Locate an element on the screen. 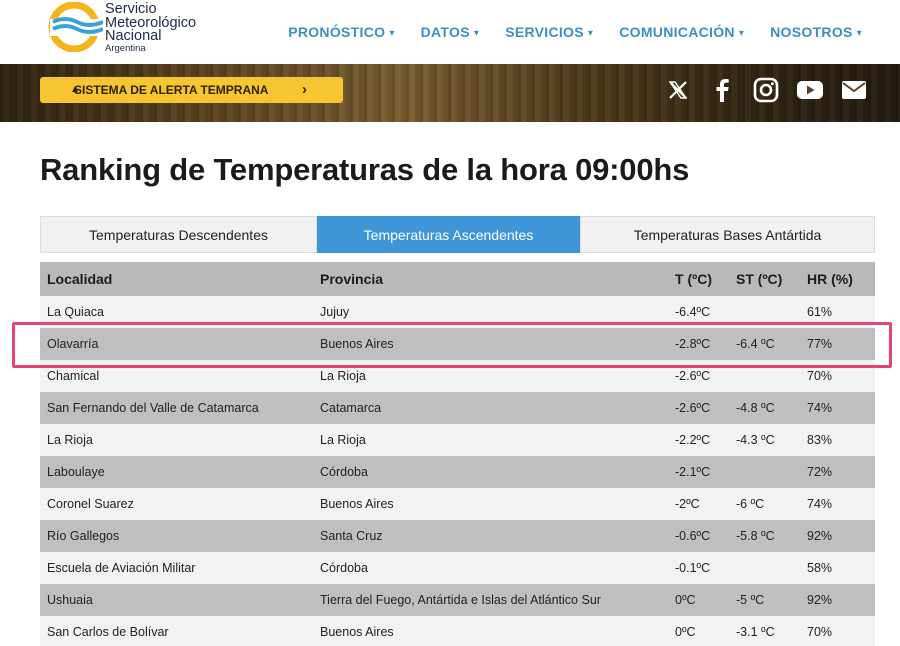  logo-line-3: Nacional is located at coordinates (133, 36).